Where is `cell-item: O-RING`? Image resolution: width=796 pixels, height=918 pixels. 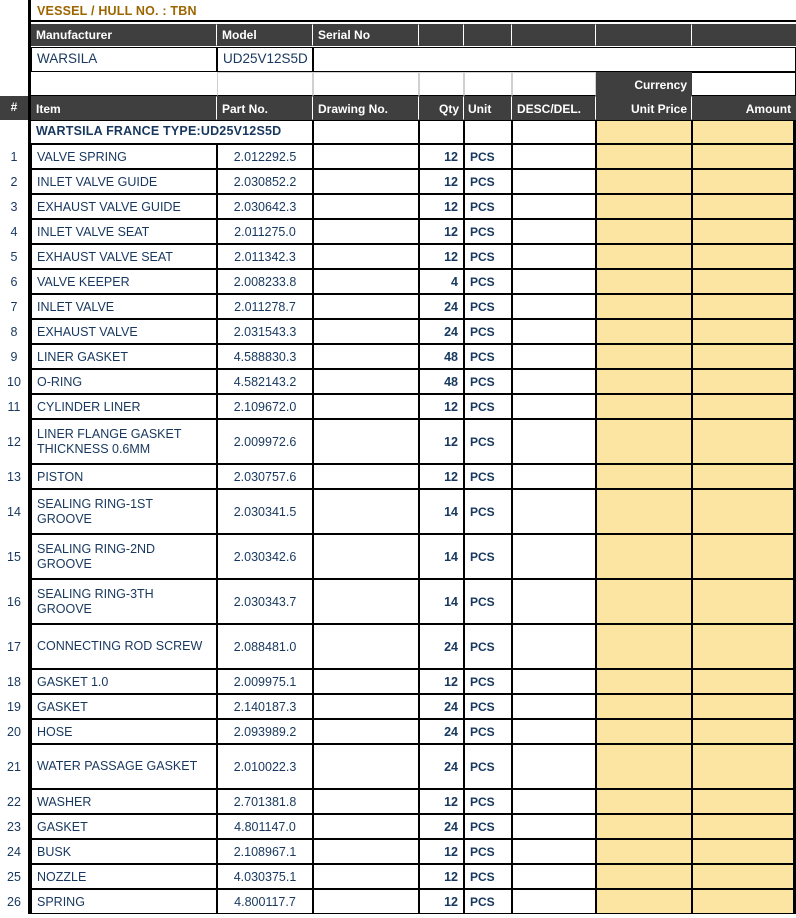
cell-item: O-RING is located at coordinates (124, 381).